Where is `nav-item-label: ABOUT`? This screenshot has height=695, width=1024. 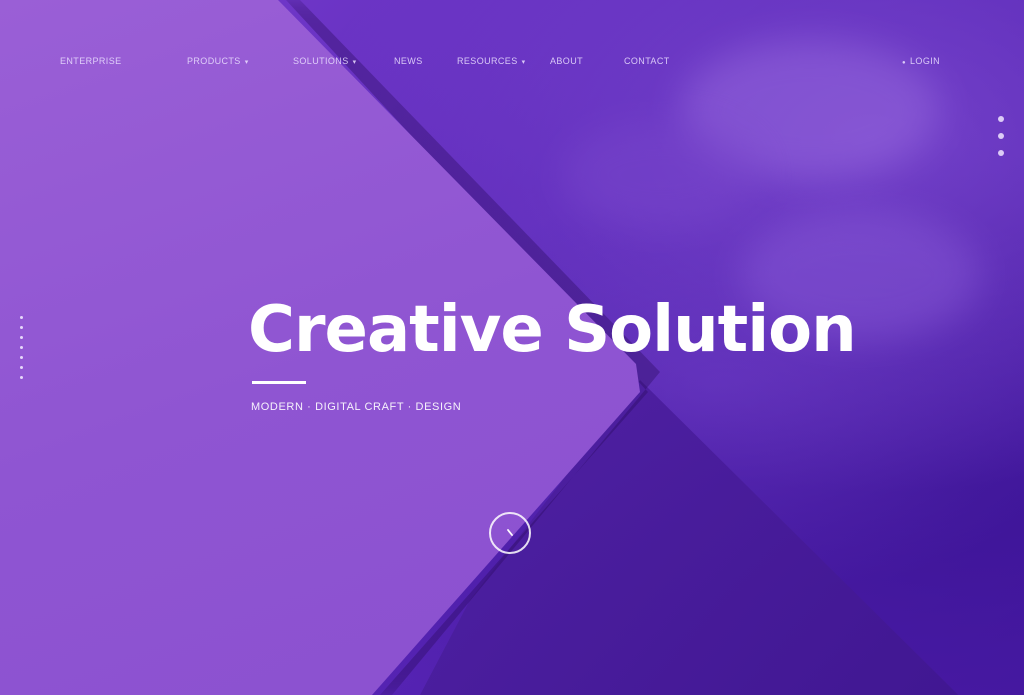
nav-item-label: ABOUT is located at coordinates (567, 61).